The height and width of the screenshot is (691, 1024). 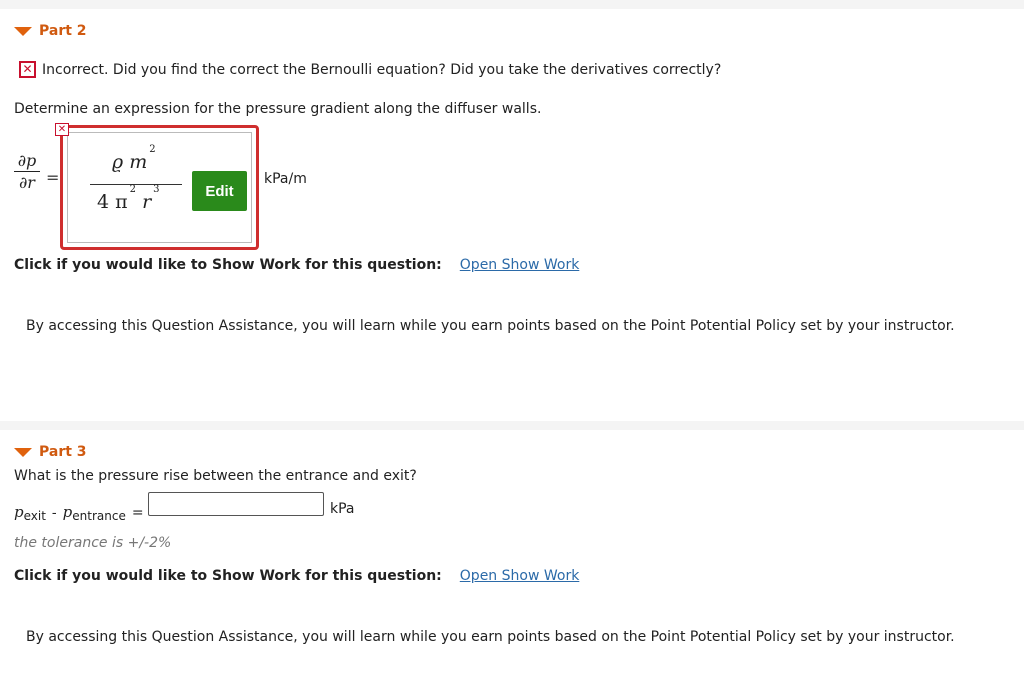 I want to click on pressure-difference-label: p exit - p entrance =, so click(x=82, y=513).